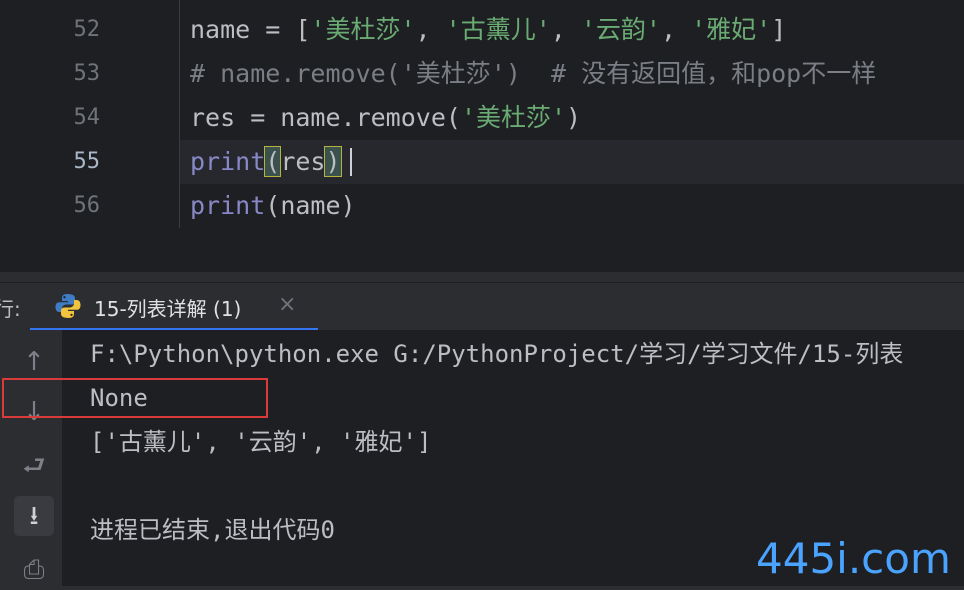  I want to click on watermark: 445i.com, so click(853, 558).